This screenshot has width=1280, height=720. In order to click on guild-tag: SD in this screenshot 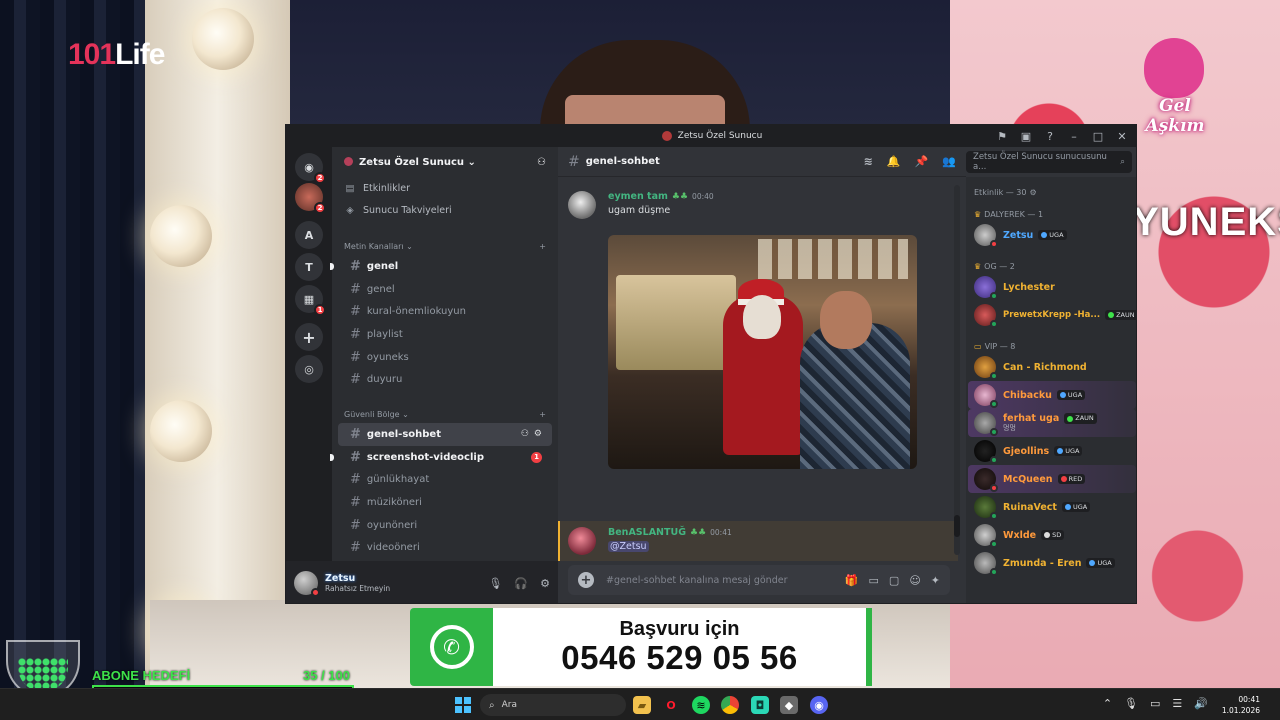, I will do `click(1053, 535)`.